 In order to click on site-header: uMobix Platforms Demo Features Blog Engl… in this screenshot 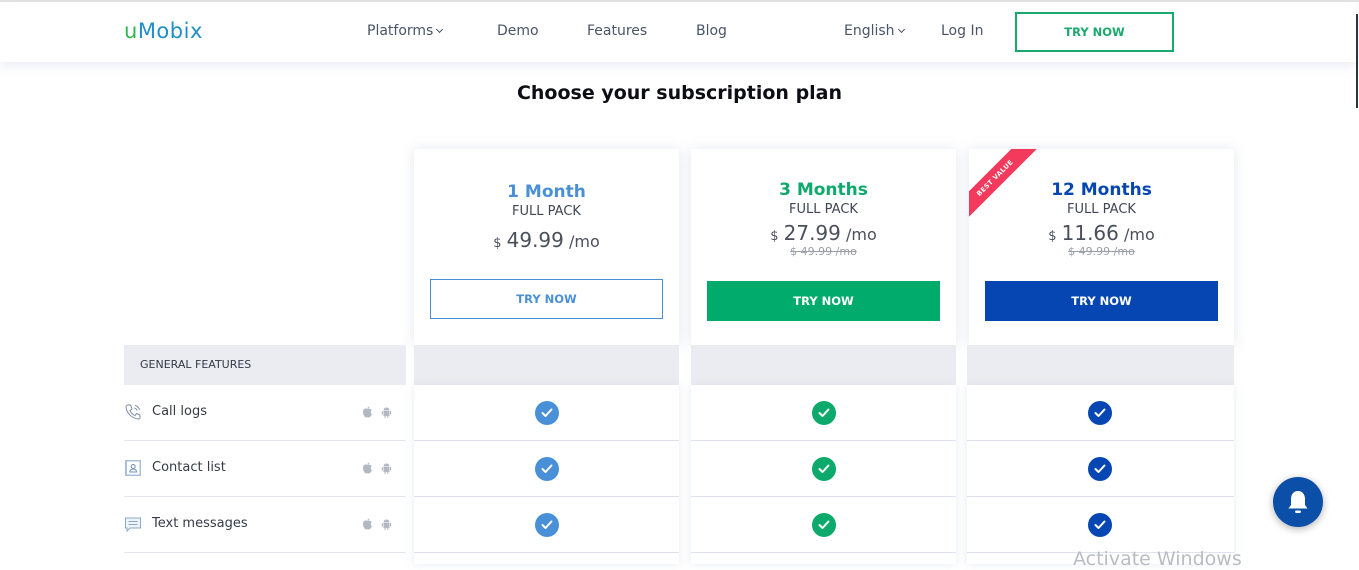, I will do `click(678, 32)`.